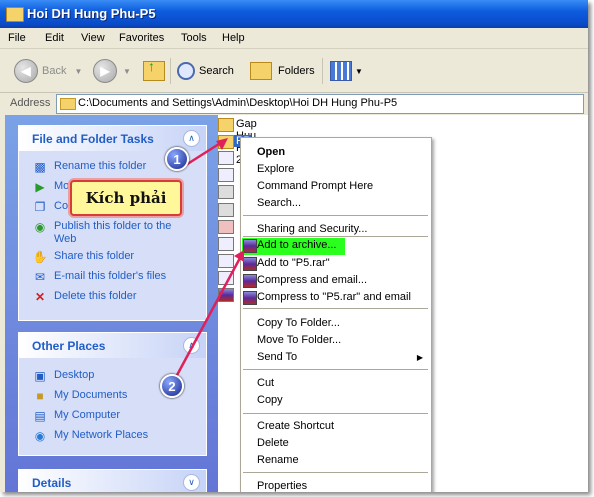 The height and width of the screenshot is (497, 594). Describe the element at coordinates (177, 159) in the screenshot. I see `step-badge-1: 1` at that location.